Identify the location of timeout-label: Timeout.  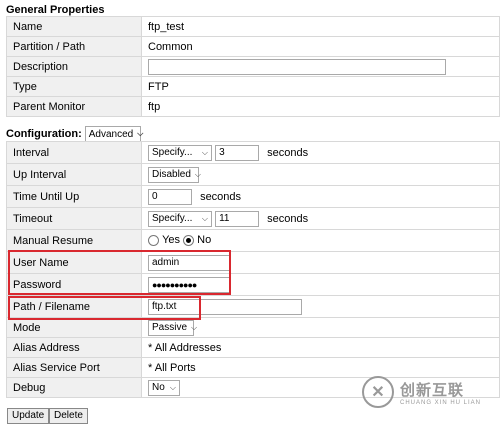
(74, 218).